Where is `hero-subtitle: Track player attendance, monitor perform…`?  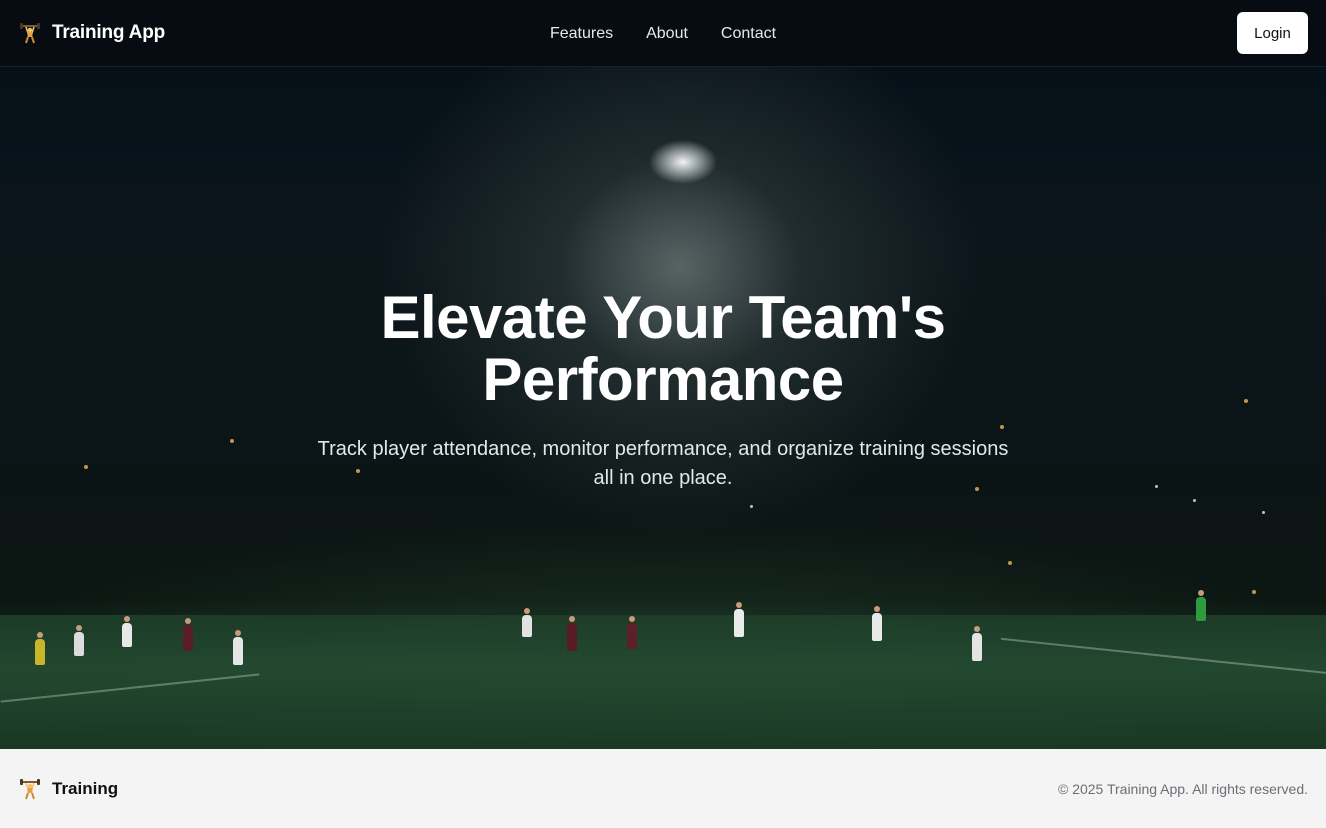 hero-subtitle: Track player attendance, monitor perform… is located at coordinates (663, 463).